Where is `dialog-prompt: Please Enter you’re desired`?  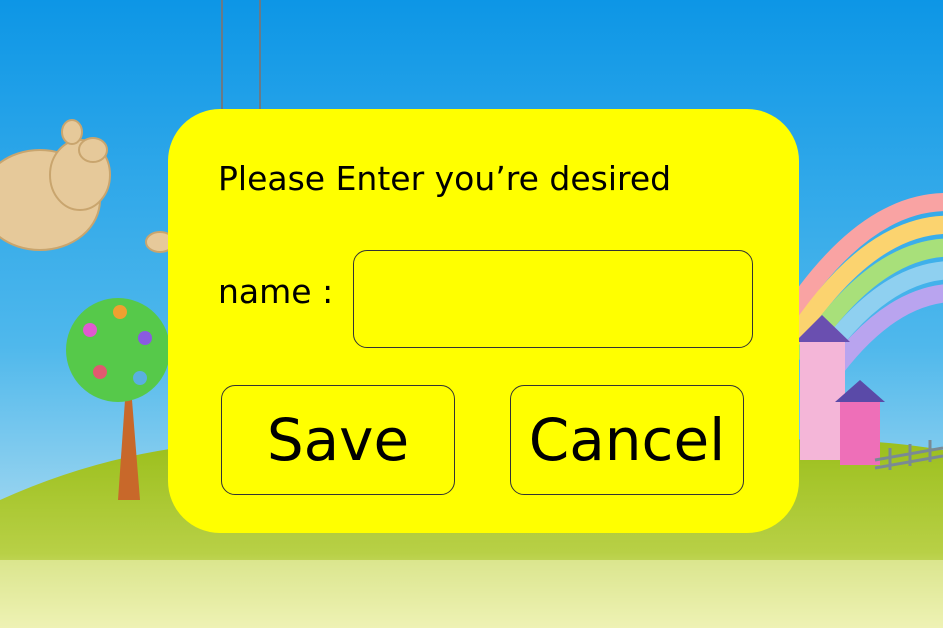 dialog-prompt: Please Enter you’re desired is located at coordinates (445, 178).